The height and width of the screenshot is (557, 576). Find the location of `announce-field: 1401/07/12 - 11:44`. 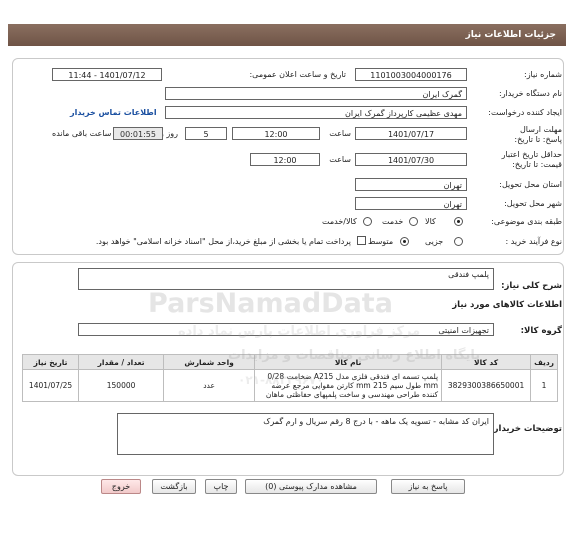

announce-field: 1401/07/12 - 11:44 is located at coordinates (107, 74).